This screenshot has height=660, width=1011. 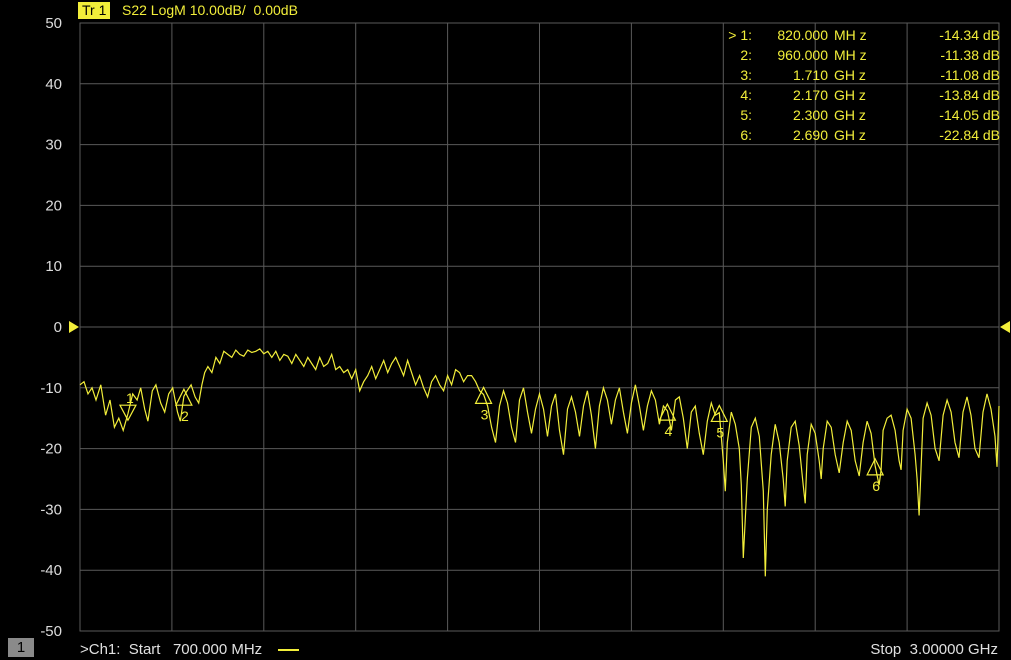 I want to click on y-axis-ticks: 50 40 30 20 10 0 -10 -20 -30 -40 -50, so click(x=51, y=325).